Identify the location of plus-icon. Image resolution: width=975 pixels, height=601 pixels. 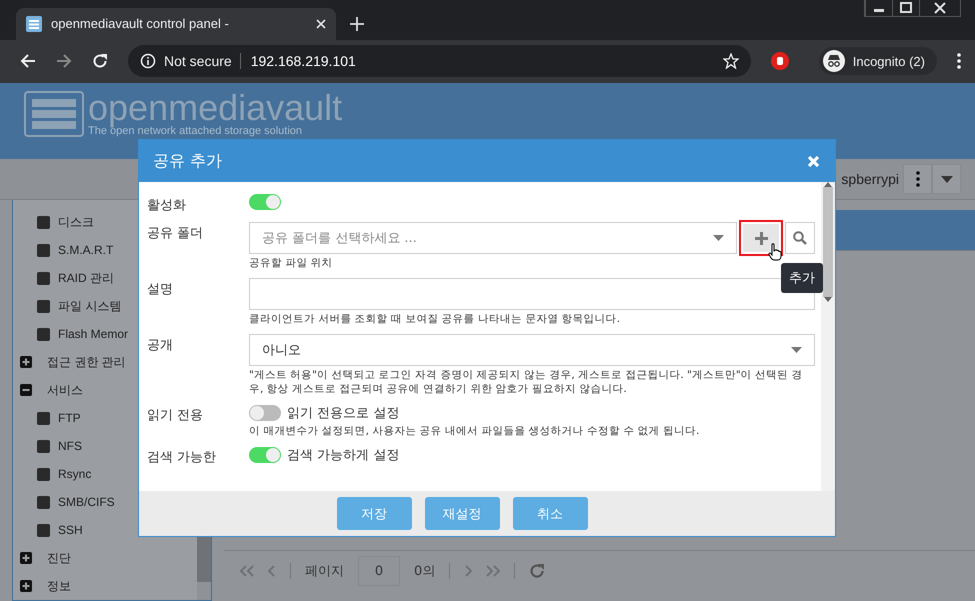
(761, 238).